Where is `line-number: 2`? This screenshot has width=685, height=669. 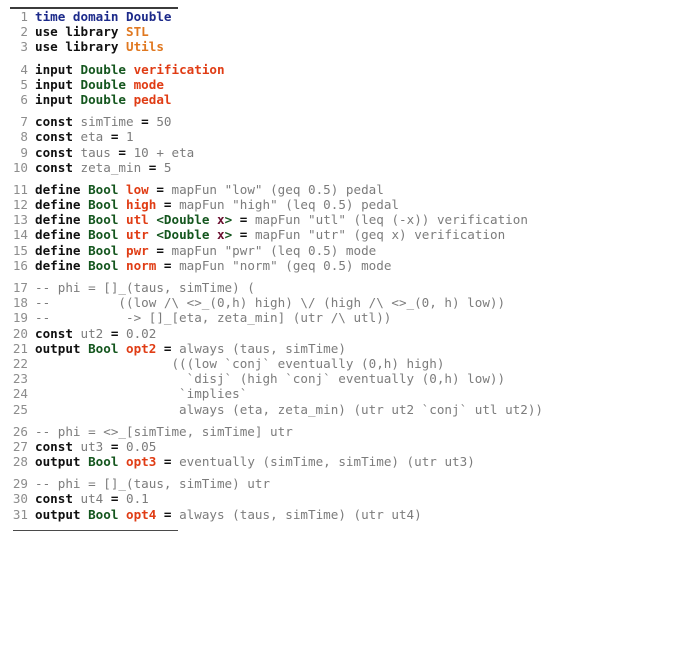 line-number: 2 is located at coordinates (24, 32).